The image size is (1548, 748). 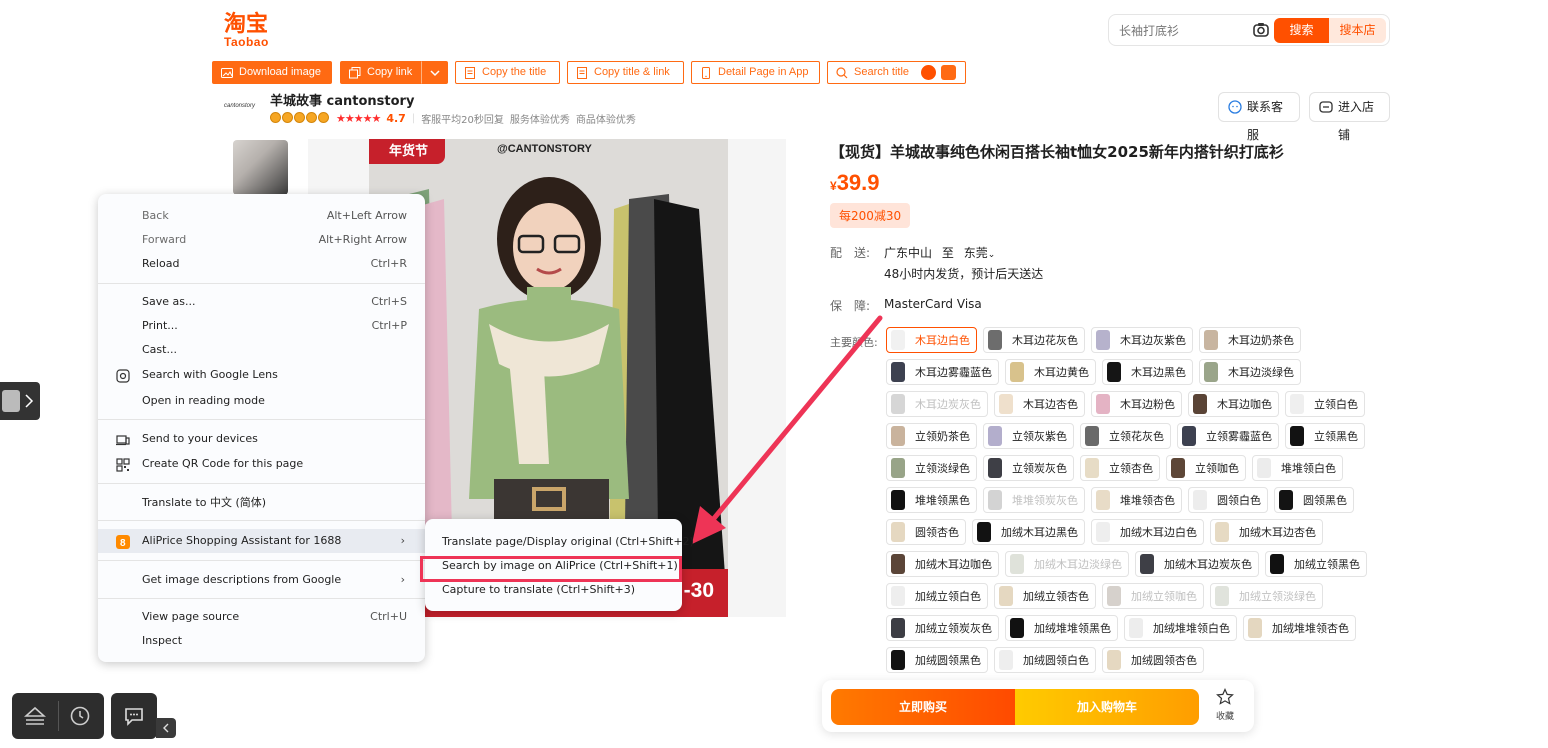 I want to click on history-icon, so click(x=80, y=716).